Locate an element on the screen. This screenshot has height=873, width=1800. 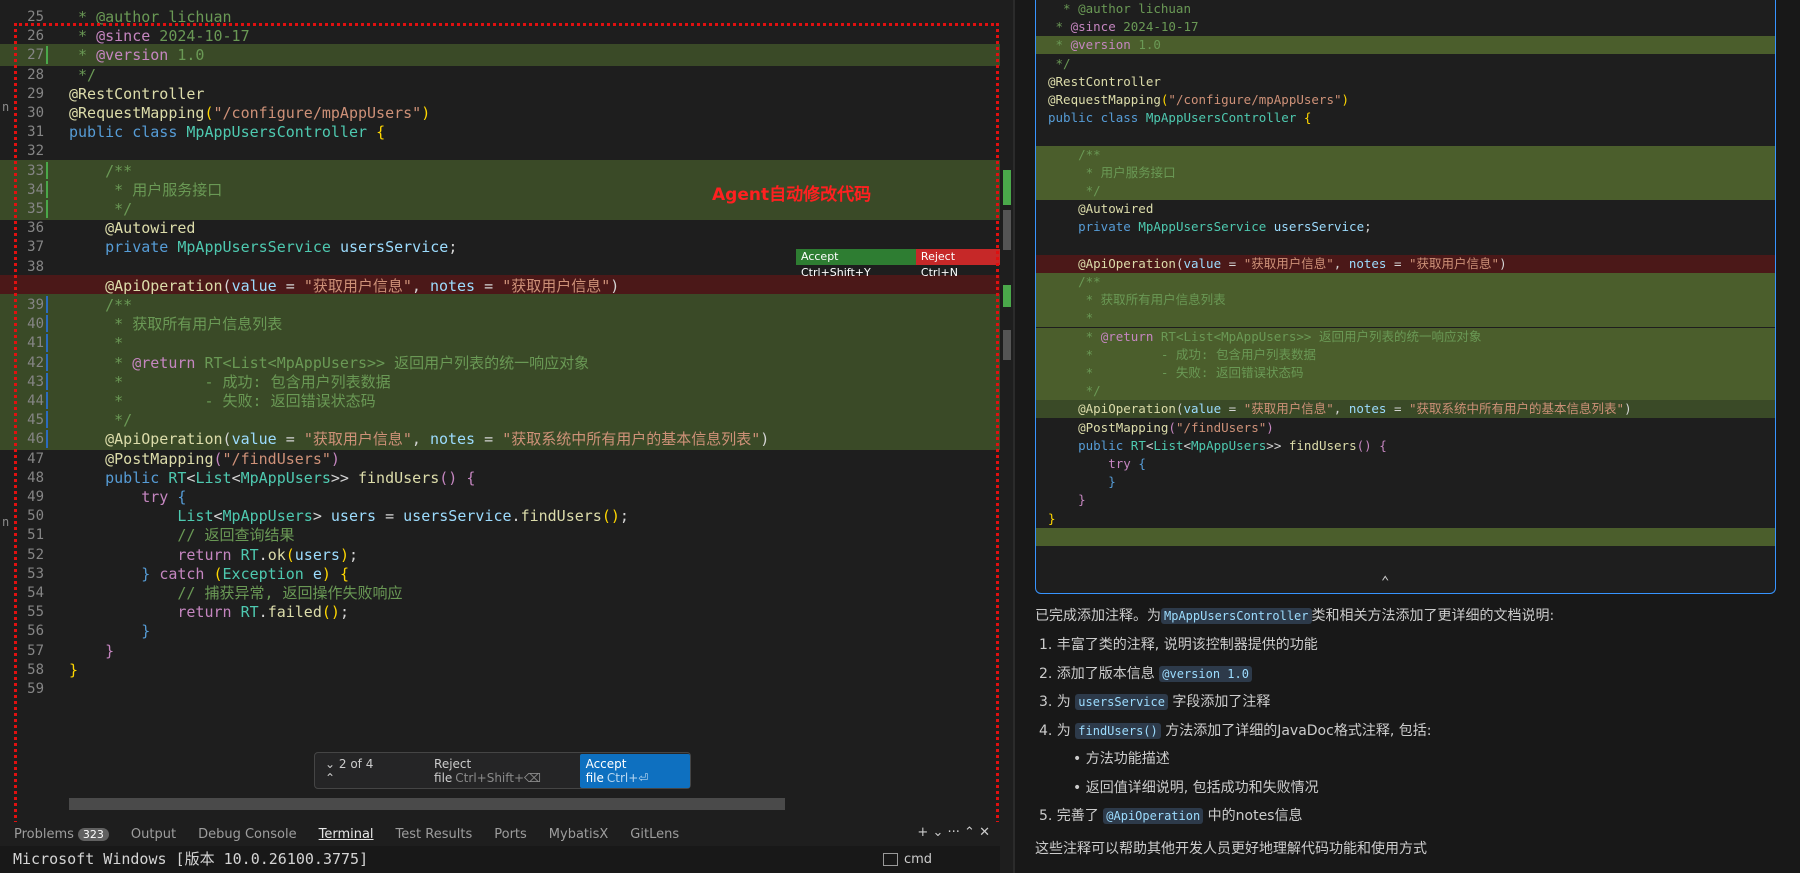
panel-actions: + ⌄ ··· ⌃ ✕ is located at coordinates (953, 832).